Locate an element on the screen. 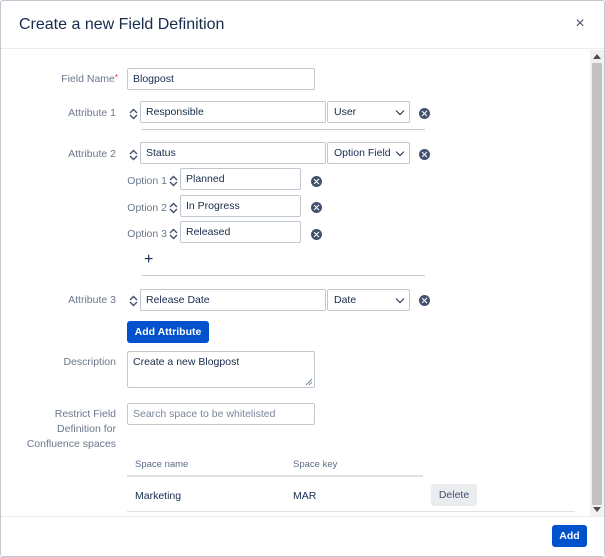  attribute-1-type-select: User is located at coordinates (368, 112).